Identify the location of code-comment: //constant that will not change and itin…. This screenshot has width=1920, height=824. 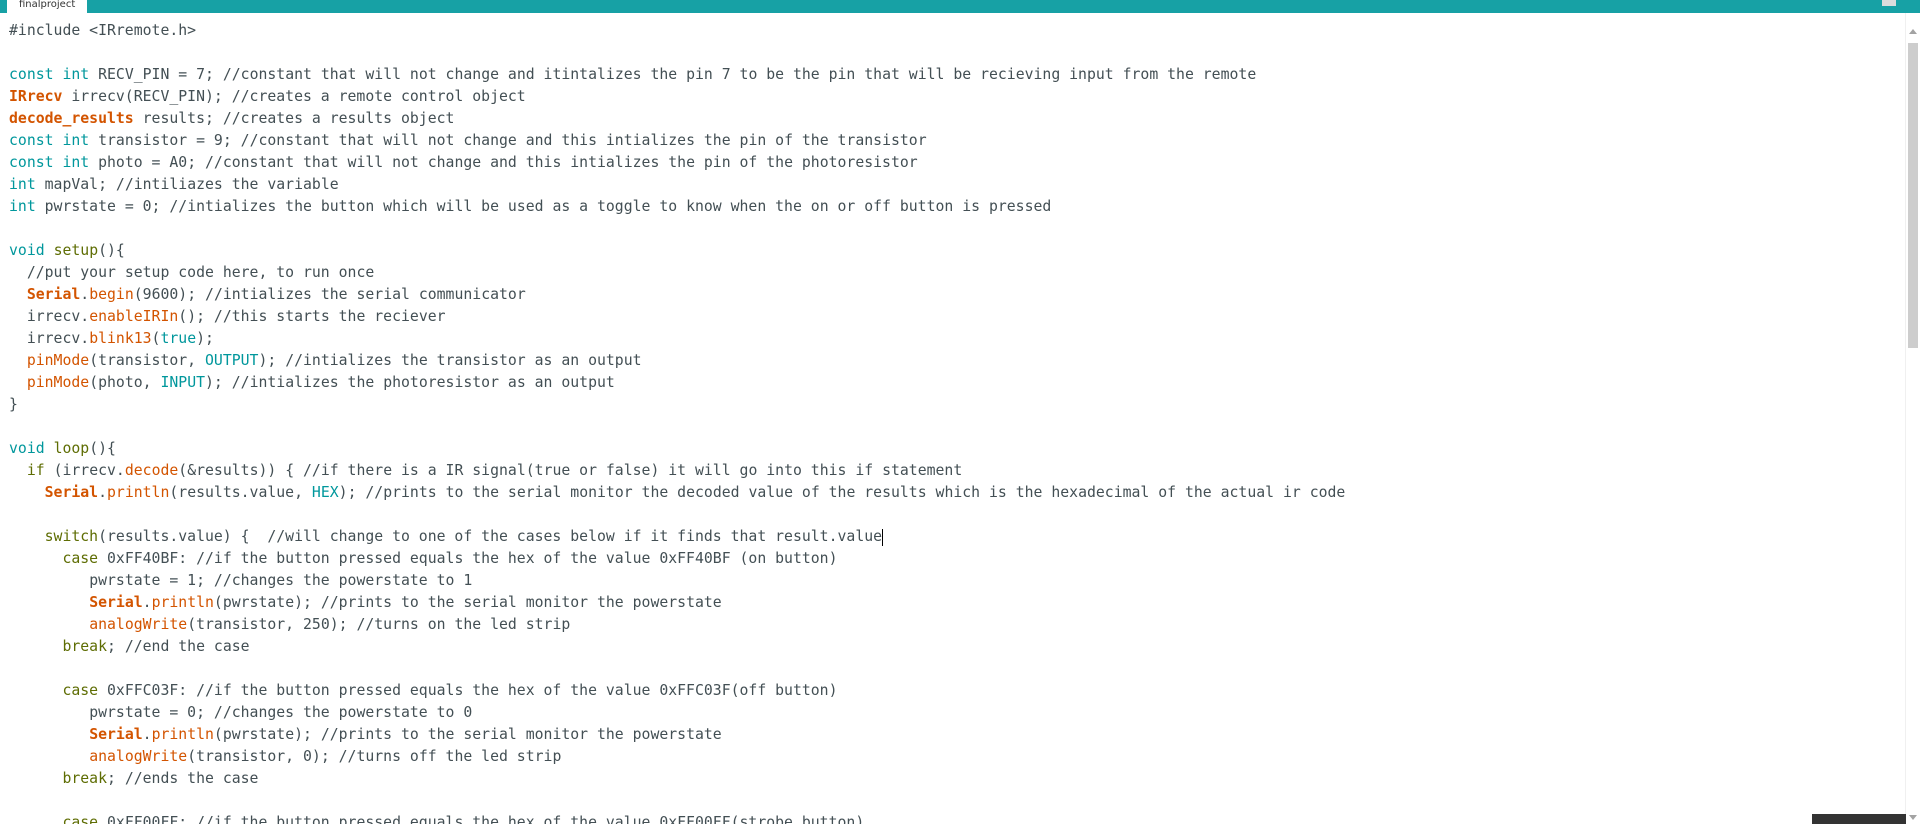
(739, 74).